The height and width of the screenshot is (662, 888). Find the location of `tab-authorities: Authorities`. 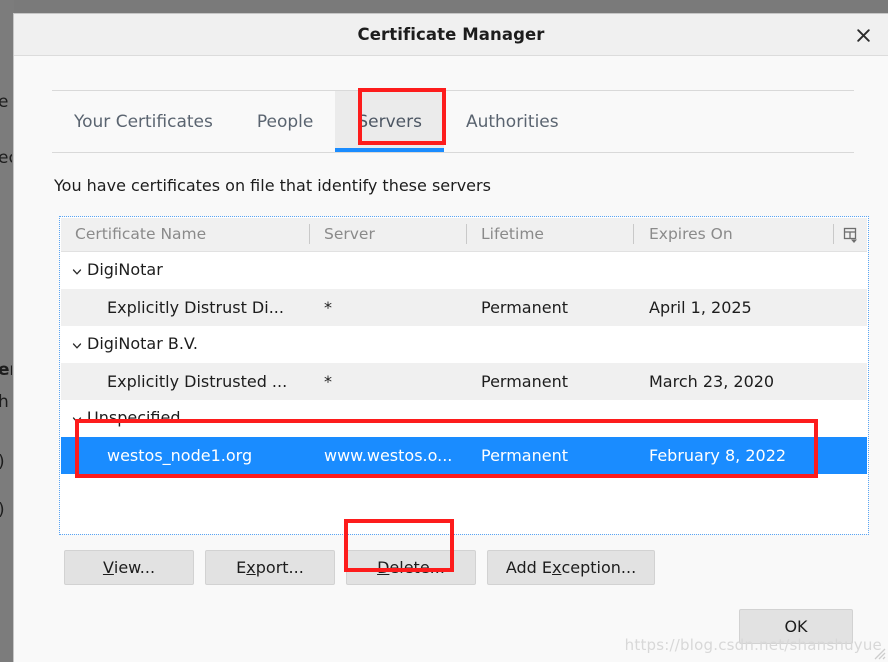

tab-authorities: Authorities is located at coordinates (512, 121).